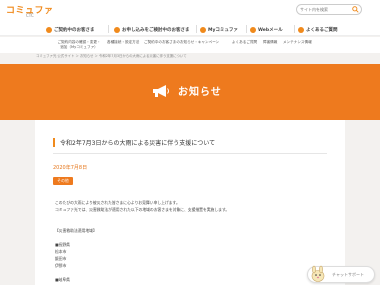  Describe the element at coordinates (63, 181) in the screenshot. I see `category-badge: その他` at that location.